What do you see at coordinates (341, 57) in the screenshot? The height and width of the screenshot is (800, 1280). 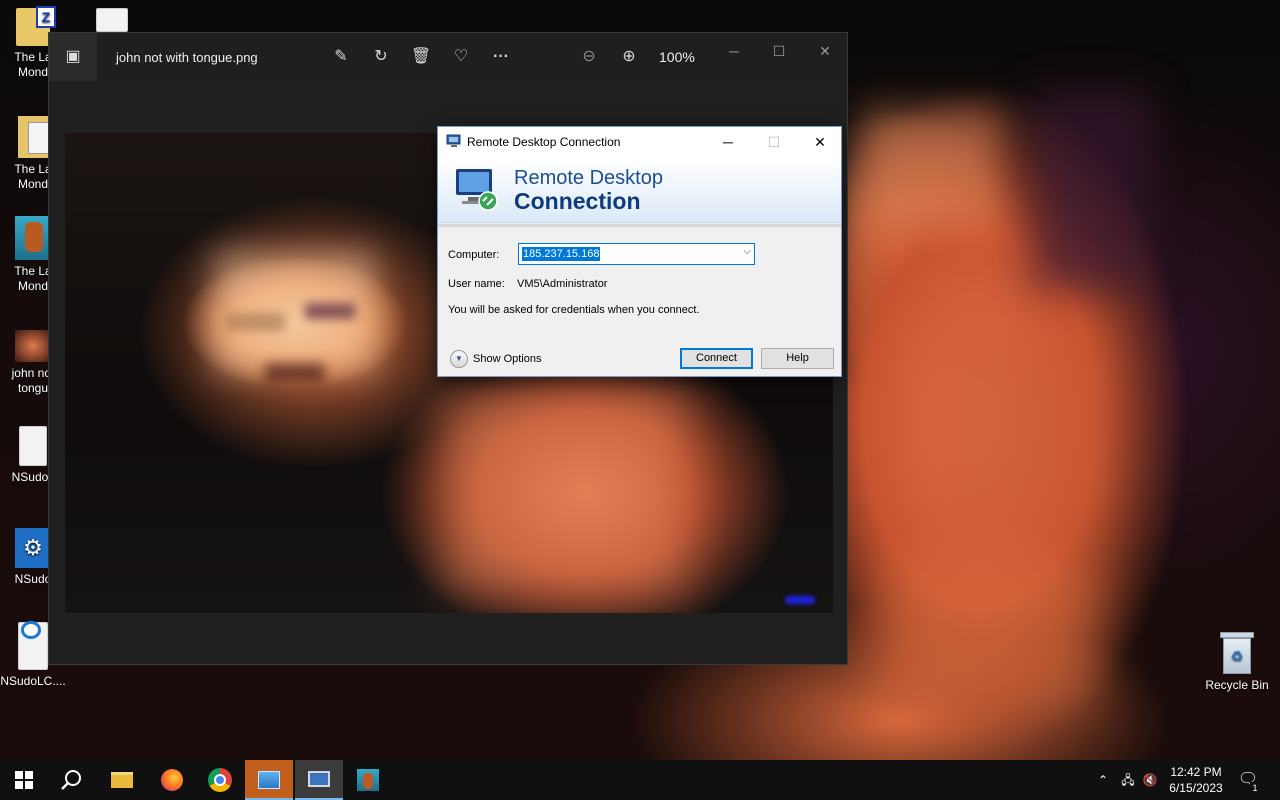 I see `edit-icon: ✎` at bounding box center [341, 57].